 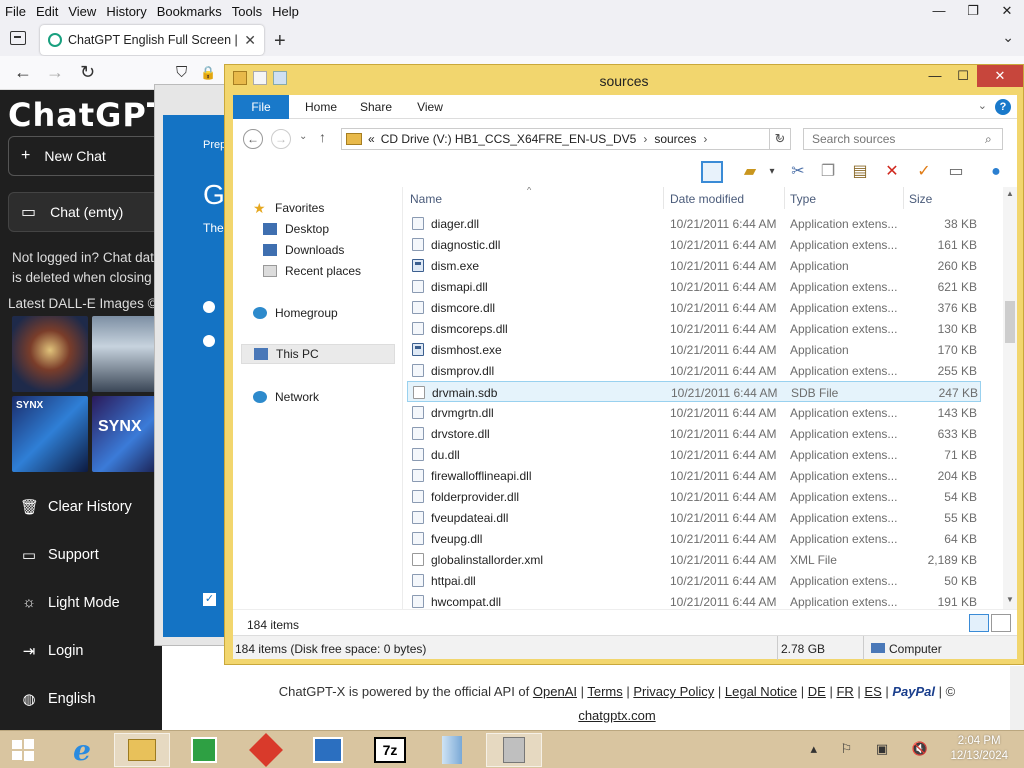 What do you see at coordinates (85, 212) in the screenshot?
I see `chat-list-item: ▭ Chat (emty)` at bounding box center [85, 212].